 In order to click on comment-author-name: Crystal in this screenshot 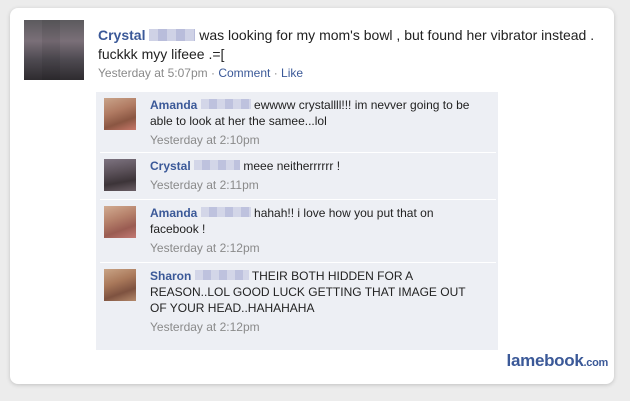, I will do `click(170, 166)`.